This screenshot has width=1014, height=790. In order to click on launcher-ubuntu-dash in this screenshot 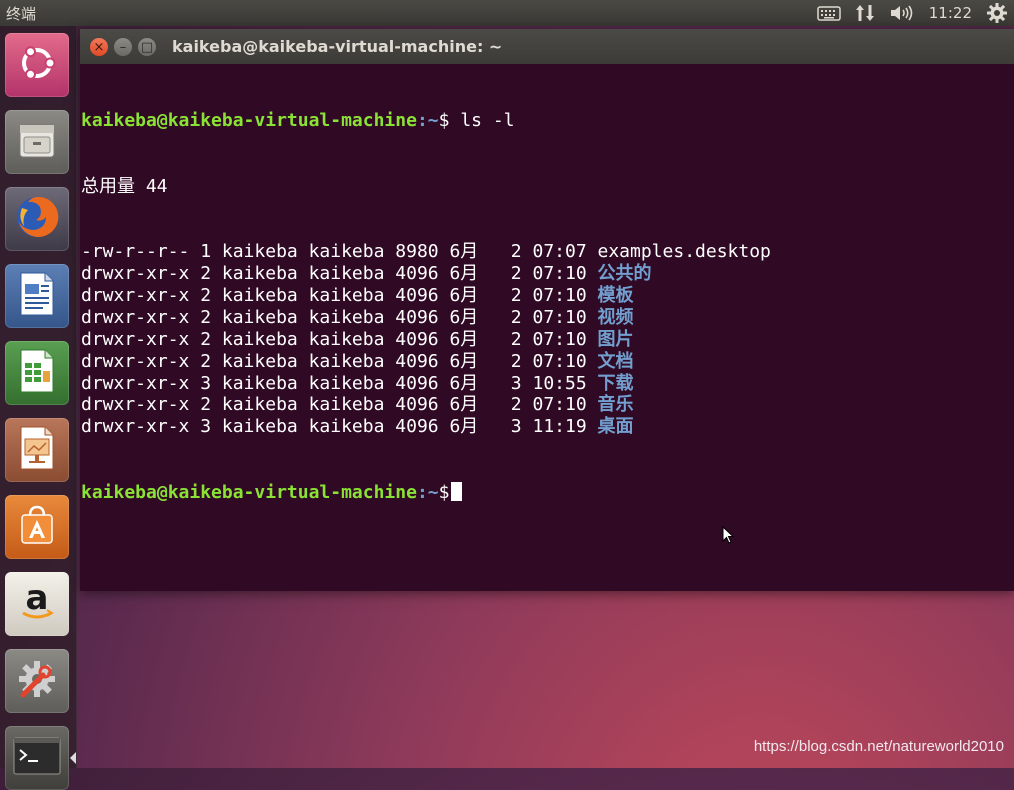, I will do `click(37, 65)`.